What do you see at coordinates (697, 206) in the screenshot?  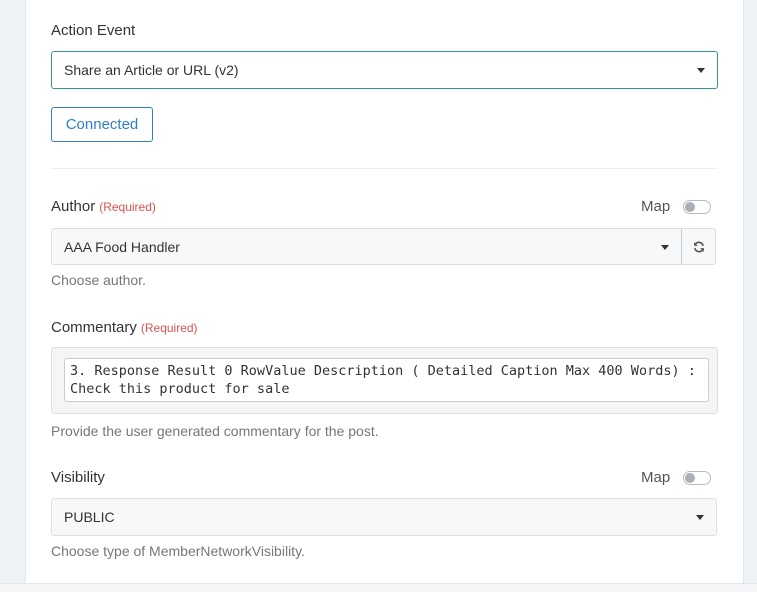 I see `author-map-toggle` at bounding box center [697, 206].